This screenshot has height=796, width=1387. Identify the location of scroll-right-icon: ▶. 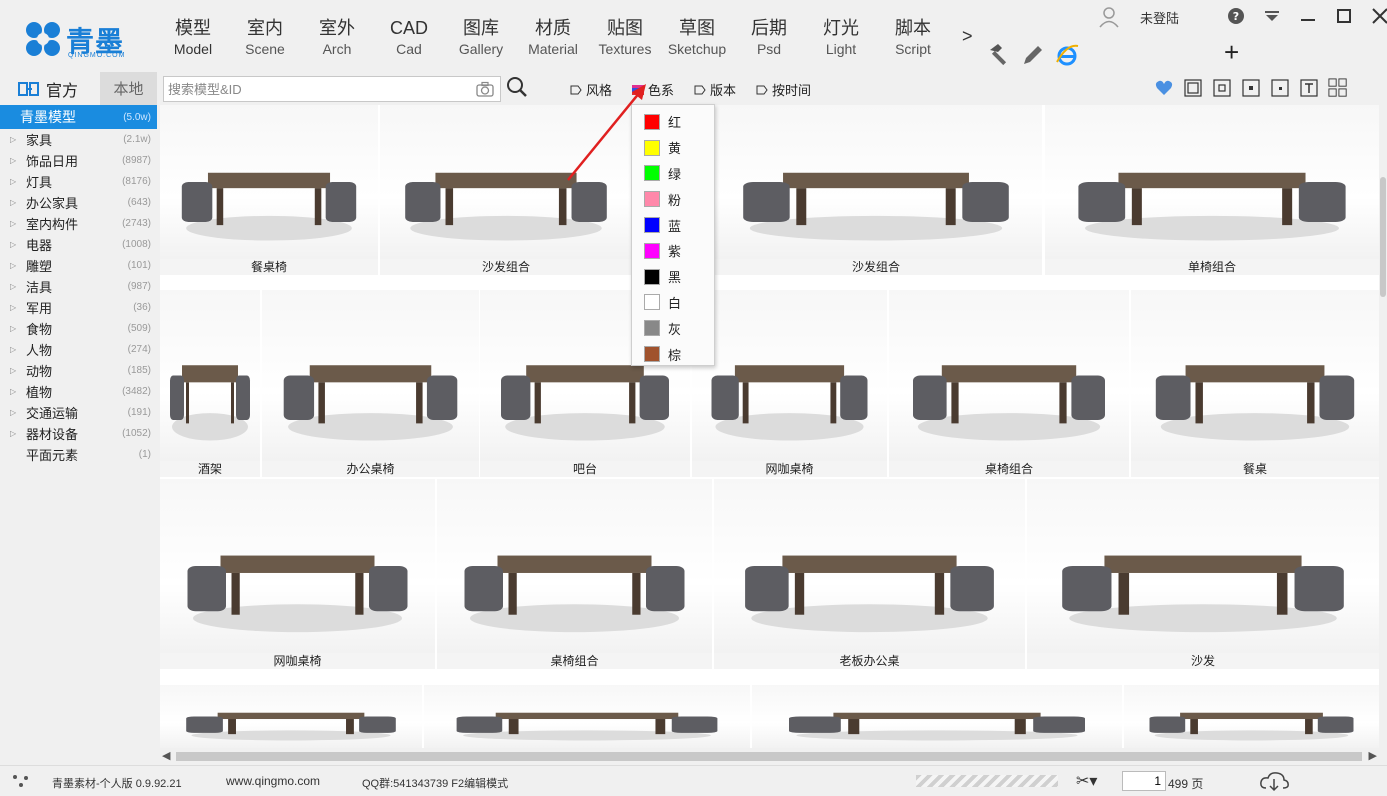
(1373, 755).